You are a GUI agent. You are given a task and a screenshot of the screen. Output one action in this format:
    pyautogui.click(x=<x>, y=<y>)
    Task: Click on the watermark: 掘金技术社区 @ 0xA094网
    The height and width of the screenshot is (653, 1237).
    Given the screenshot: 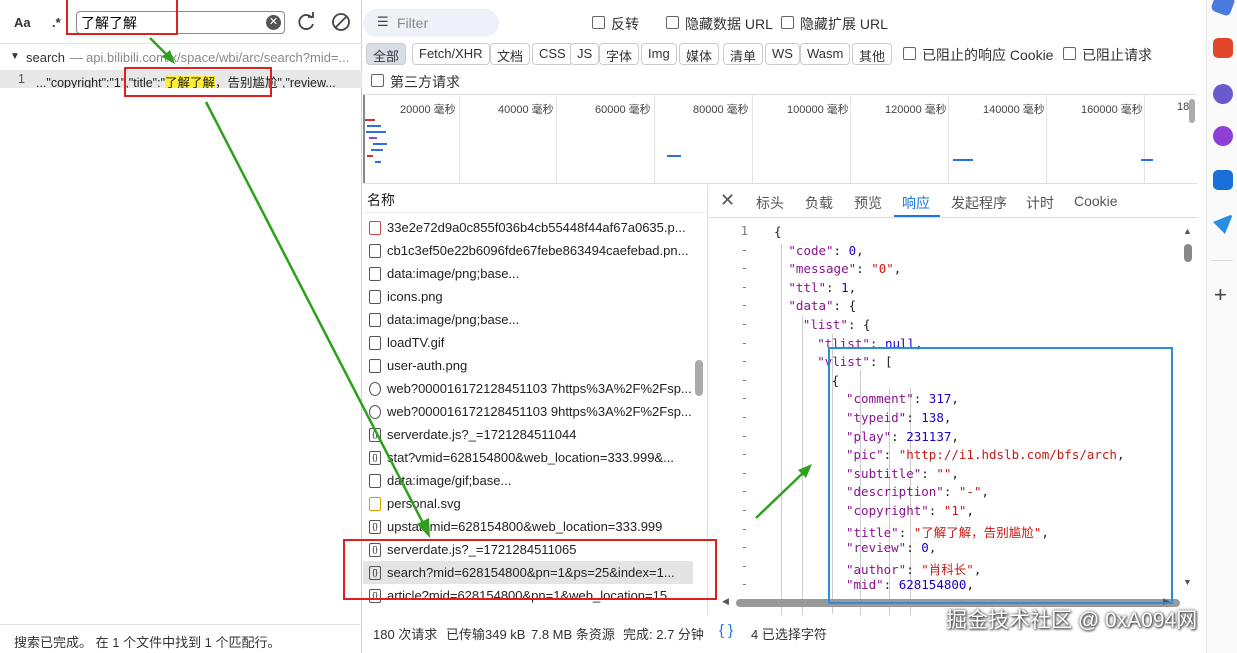 What is the action you would take?
    pyautogui.click(x=1072, y=620)
    